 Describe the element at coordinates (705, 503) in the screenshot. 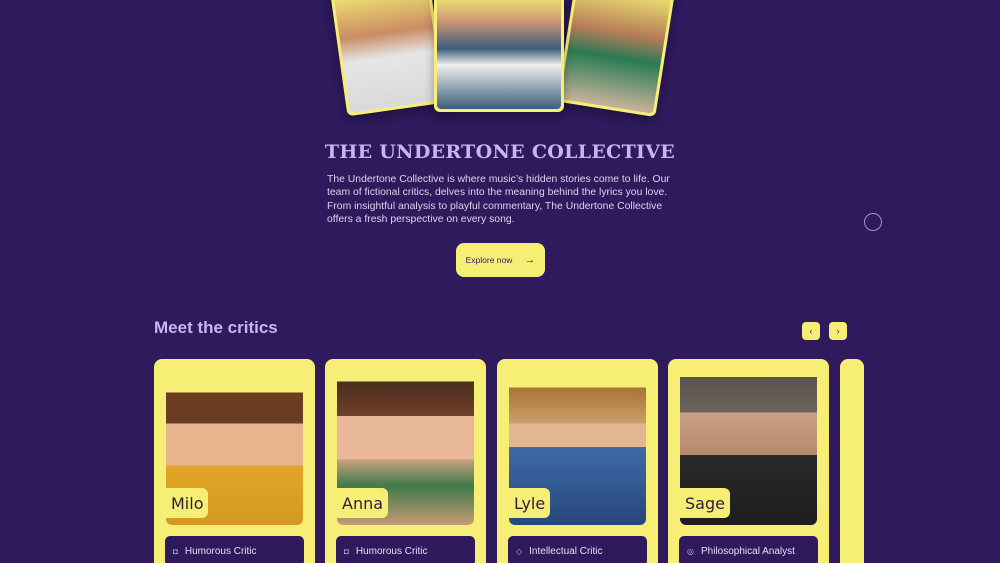

I see `critic-name: Sage` at that location.